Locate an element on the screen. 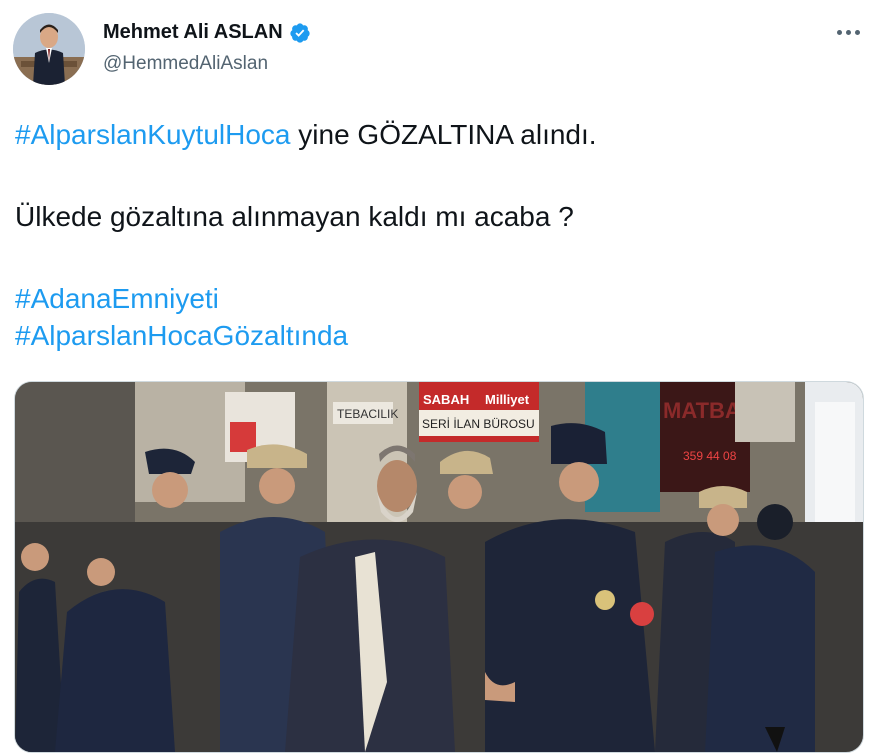 The height and width of the screenshot is (753, 880). author-avatar is located at coordinates (49, 49).